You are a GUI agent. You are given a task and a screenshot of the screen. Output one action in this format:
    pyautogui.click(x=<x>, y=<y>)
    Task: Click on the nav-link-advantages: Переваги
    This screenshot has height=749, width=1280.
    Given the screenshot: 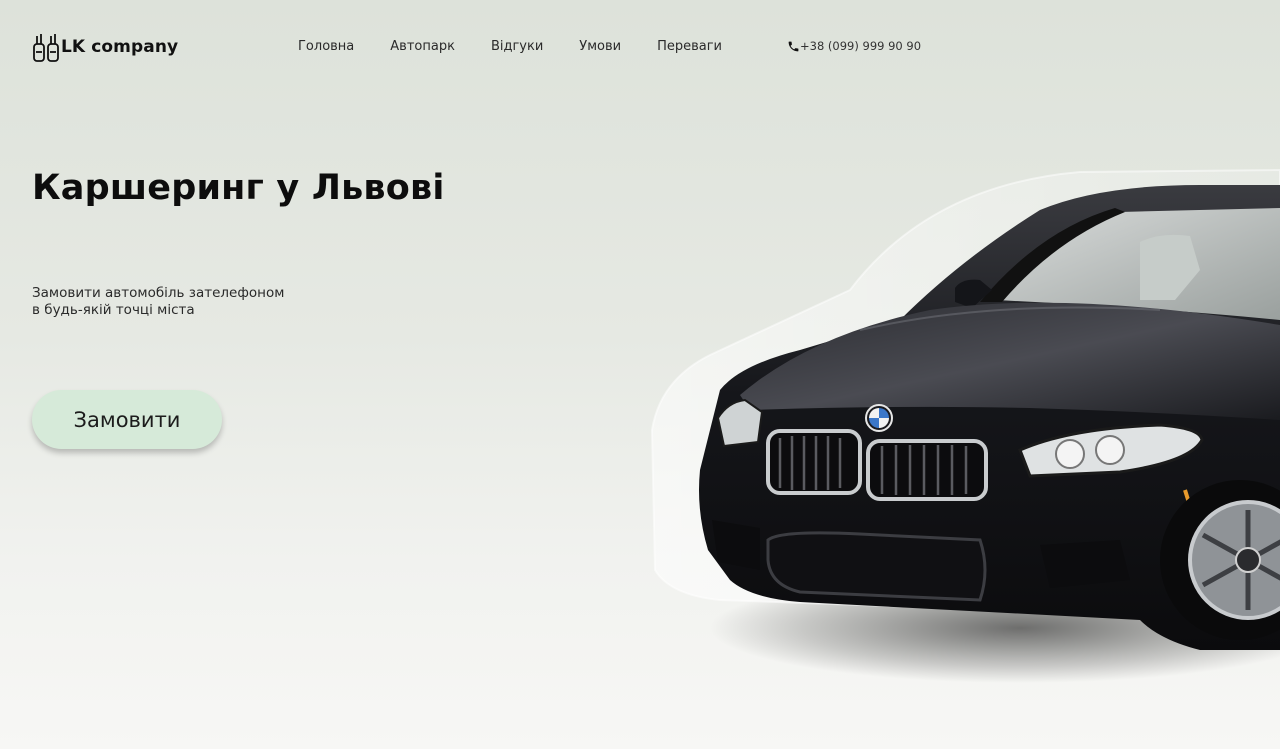 What is the action you would take?
    pyautogui.click(x=689, y=47)
    